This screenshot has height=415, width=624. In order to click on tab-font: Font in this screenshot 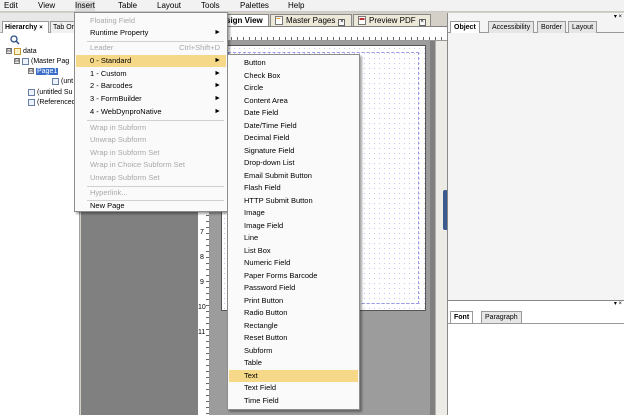, I will do `click(462, 317)`.